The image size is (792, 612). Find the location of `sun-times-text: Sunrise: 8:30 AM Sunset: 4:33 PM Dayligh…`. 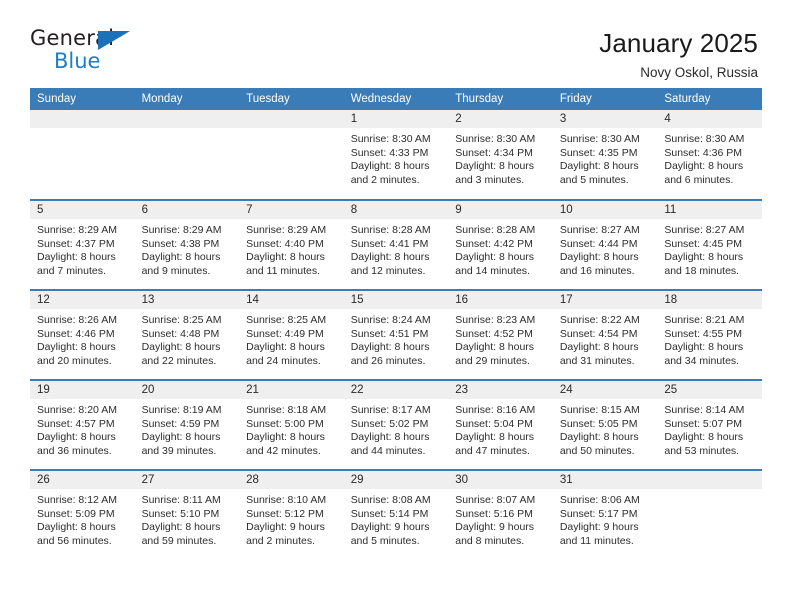

sun-times-text: Sunrise: 8:30 AM Sunset: 4:33 PM Dayligh… is located at coordinates (390, 159).